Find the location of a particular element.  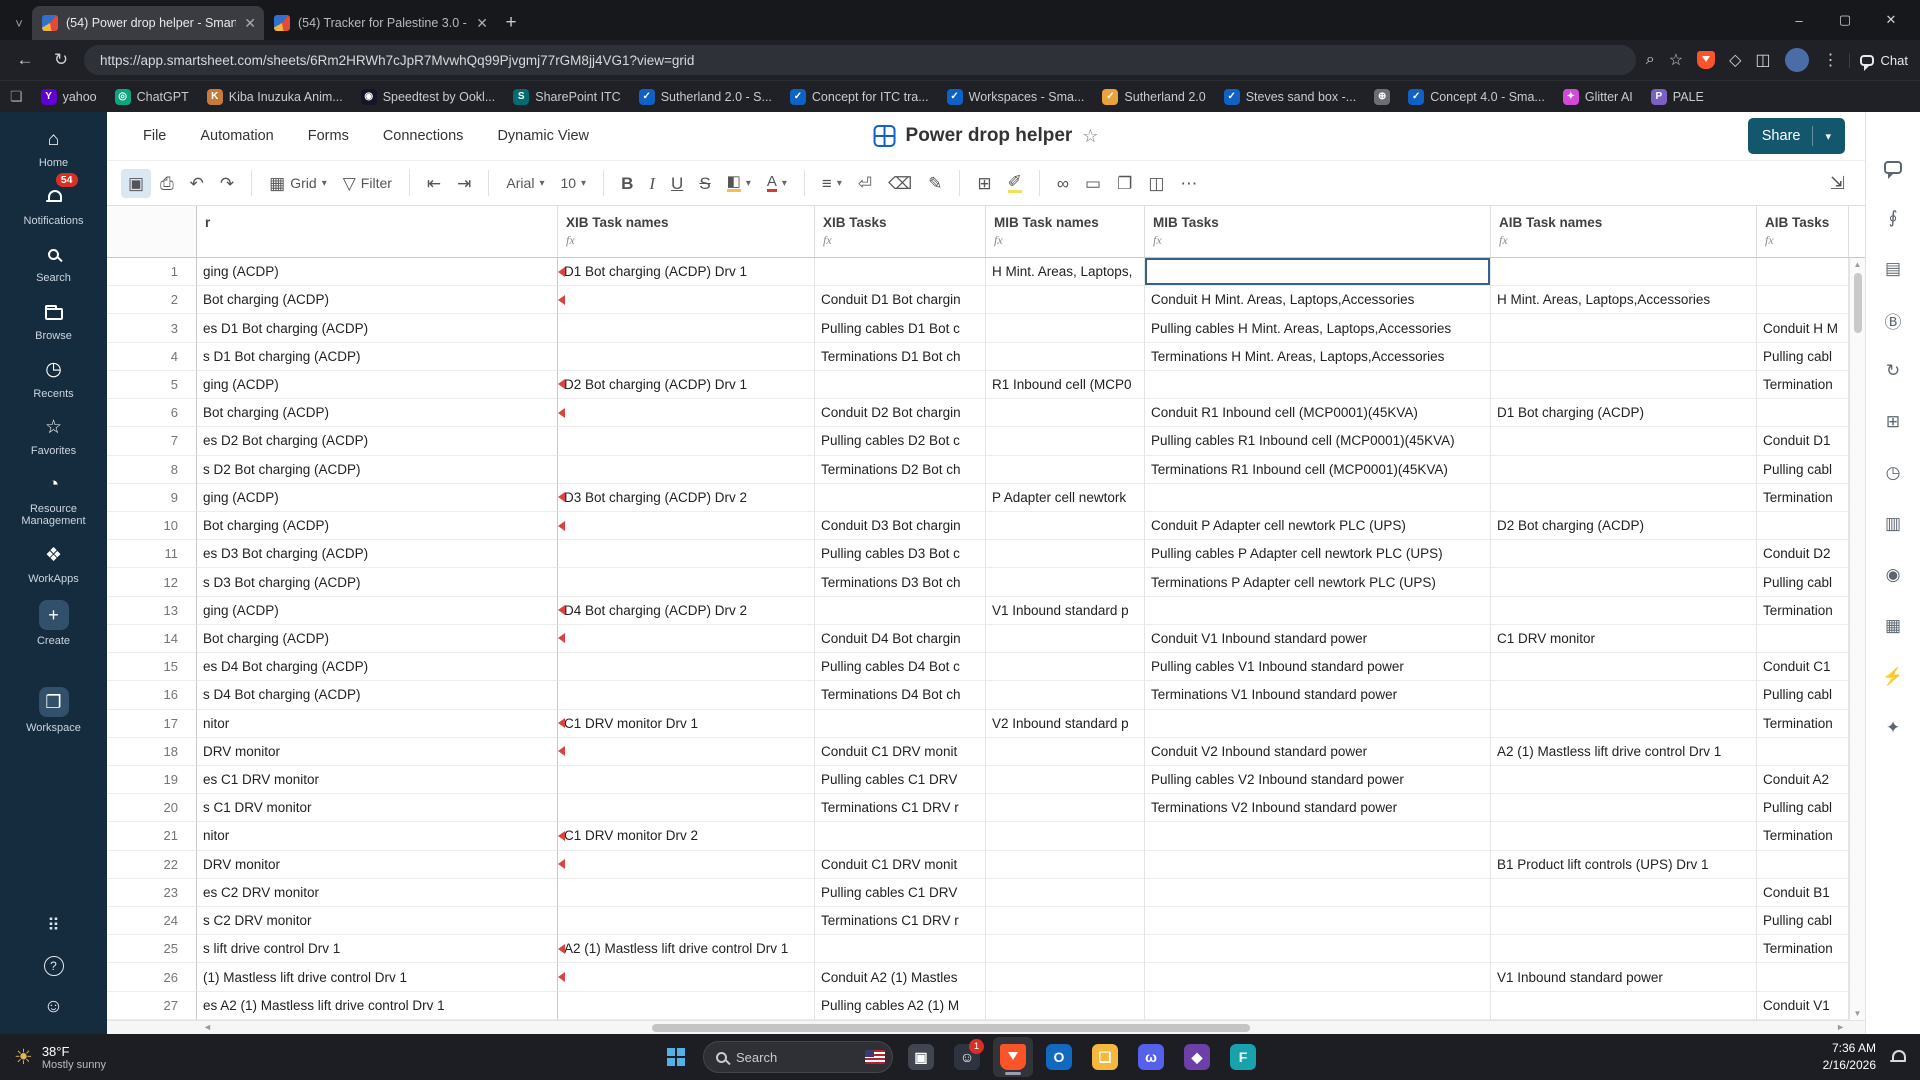

bookmark-sharepoint-itc: S SharePoint ITC is located at coordinates (566, 97).